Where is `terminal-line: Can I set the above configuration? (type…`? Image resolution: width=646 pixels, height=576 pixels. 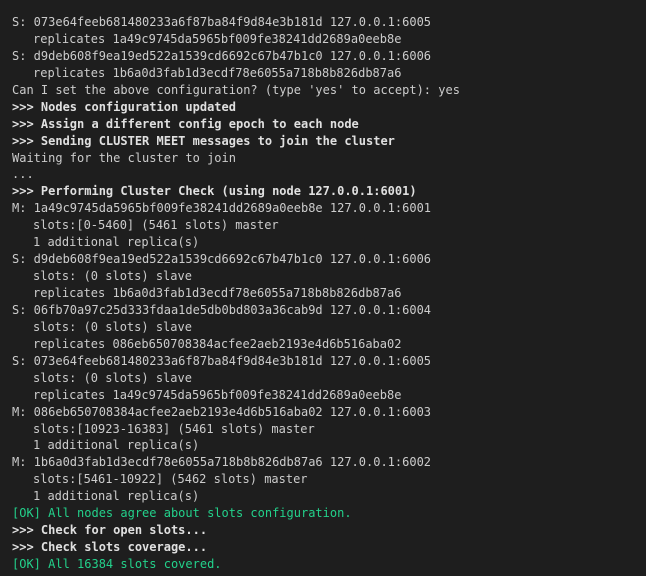 terminal-line: Can I set the above configuration? (type… is located at coordinates (236, 89).